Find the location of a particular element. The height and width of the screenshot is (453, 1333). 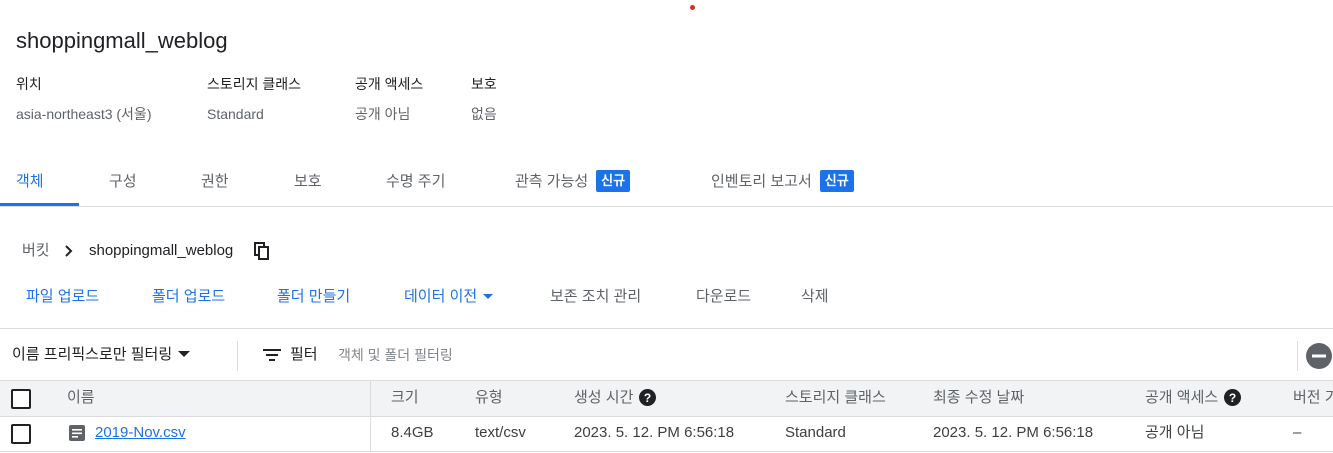

meta-public-access: 공개 액세스 공개 아님 is located at coordinates (389, 99).